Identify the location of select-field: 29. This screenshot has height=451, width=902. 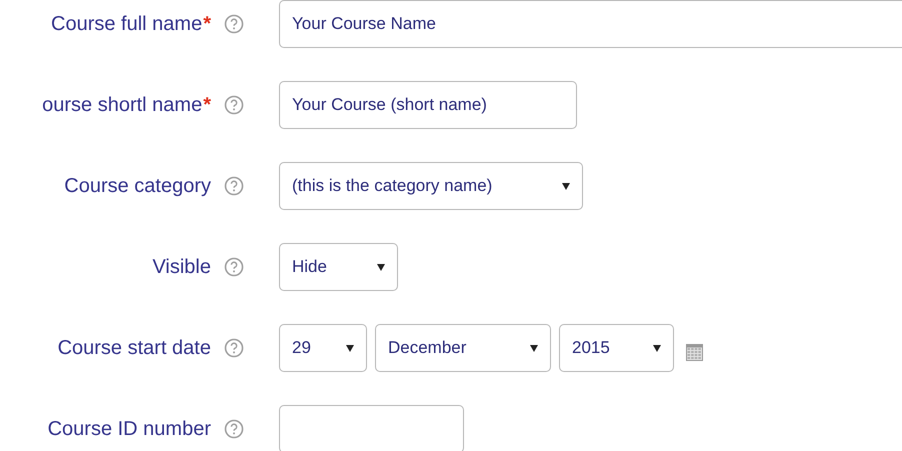
(323, 348).